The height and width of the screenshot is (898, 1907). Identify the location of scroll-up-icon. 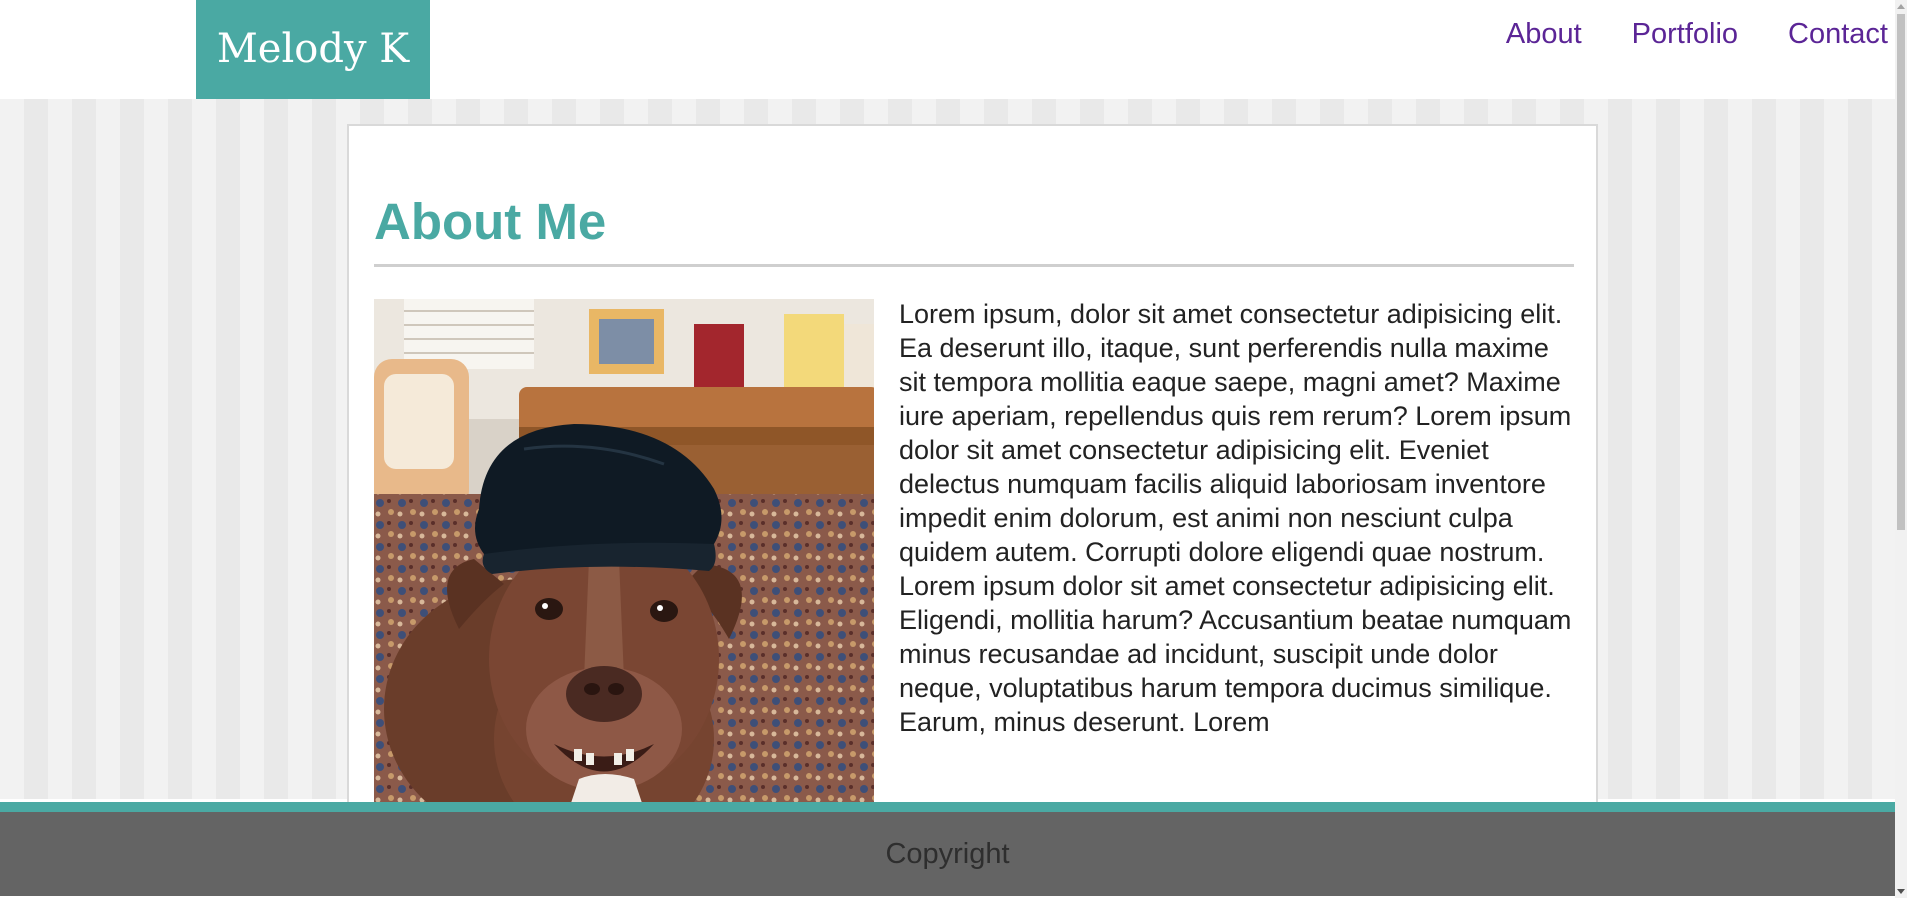
(1901, 6).